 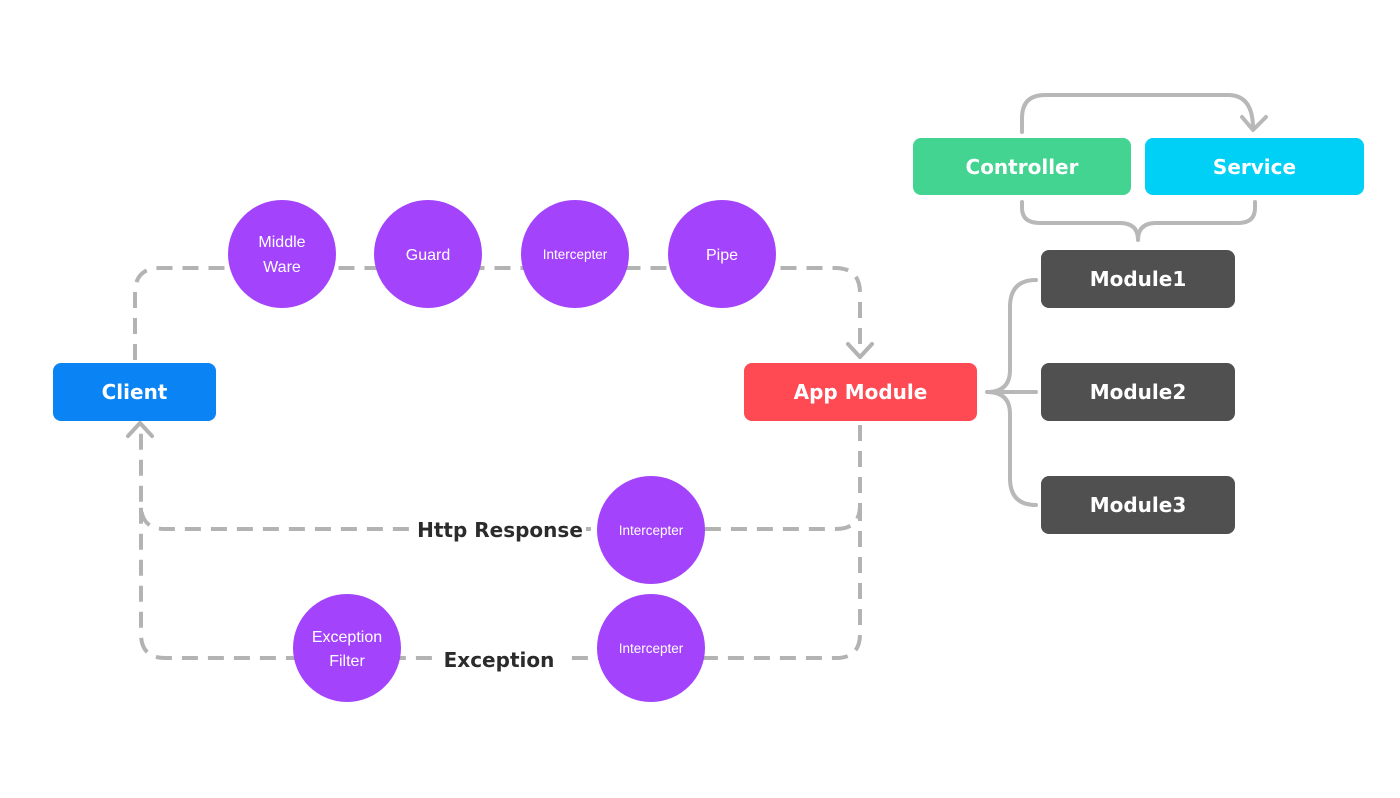 I want to click on guard-label: Guard, so click(x=428, y=255).